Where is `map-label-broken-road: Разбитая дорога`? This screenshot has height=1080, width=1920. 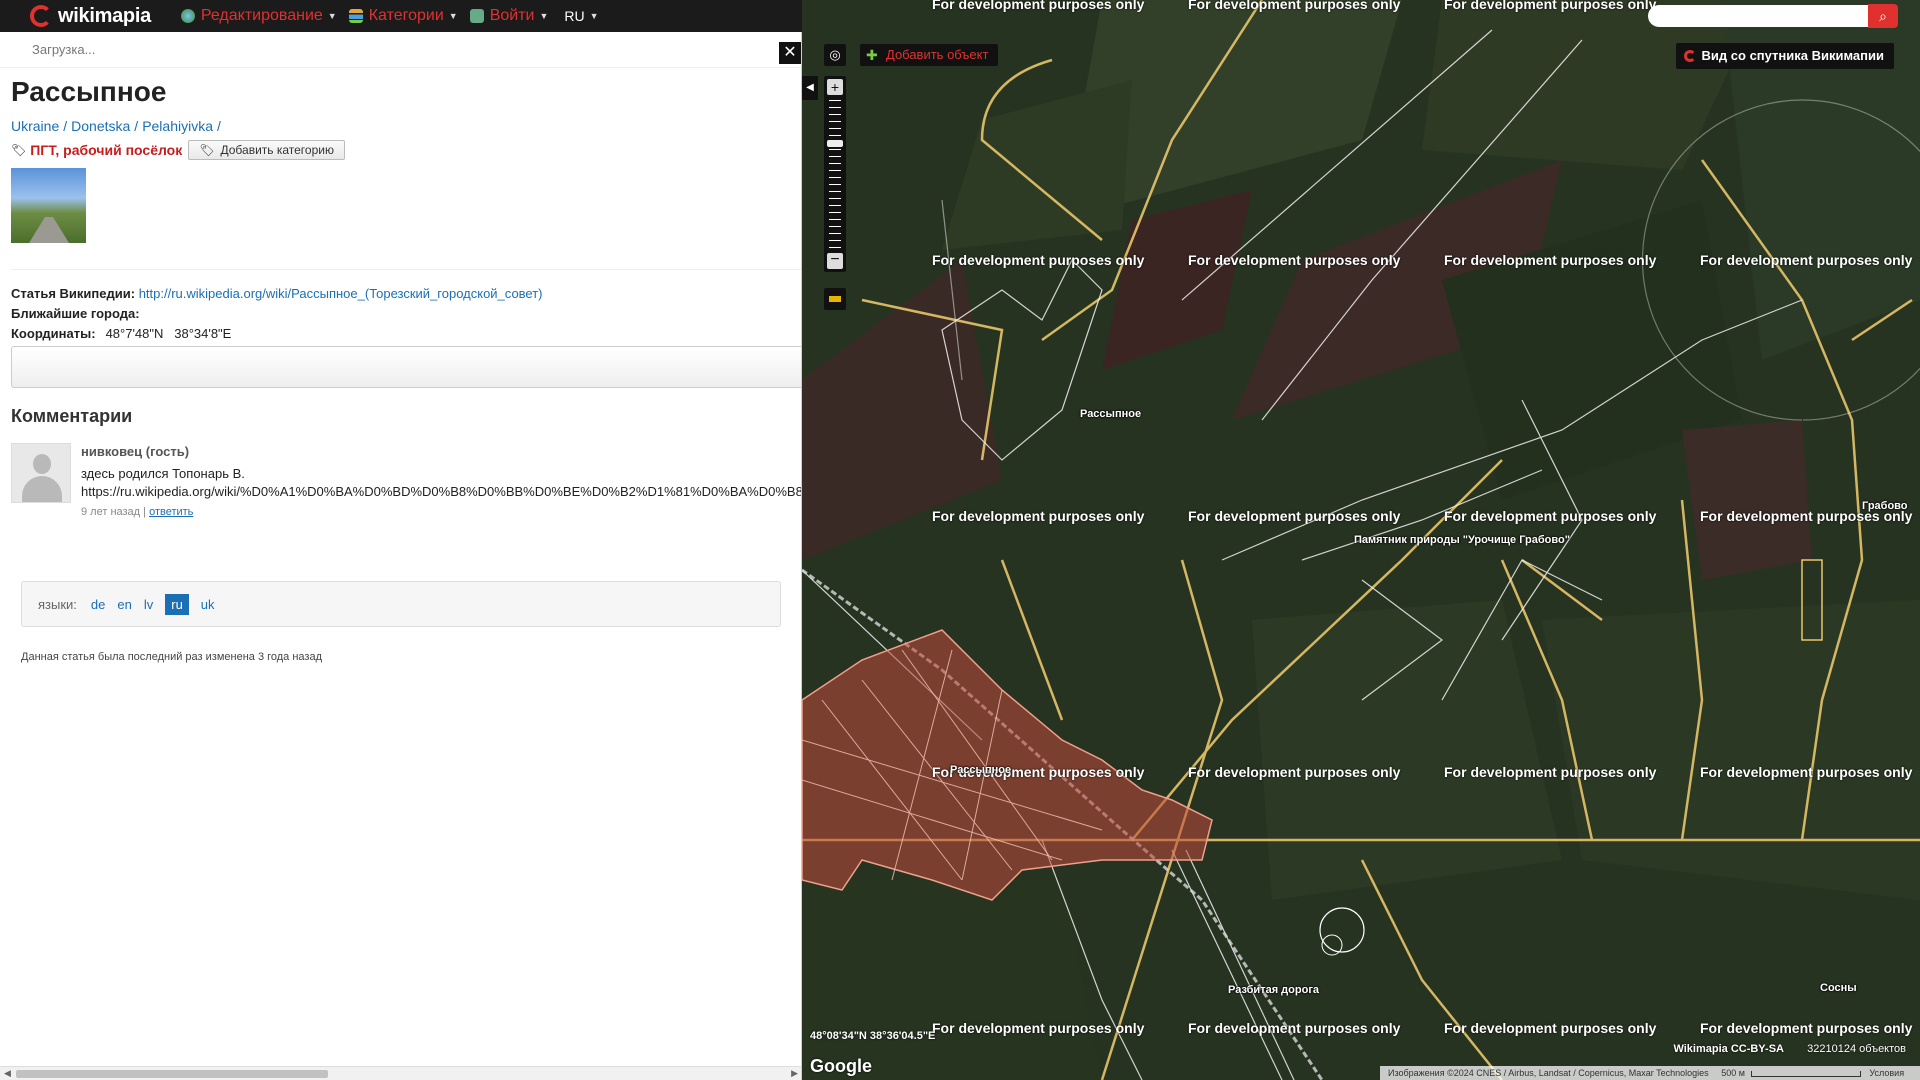 map-label-broken-road: Разбитая дорога is located at coordinates (1273, 990).